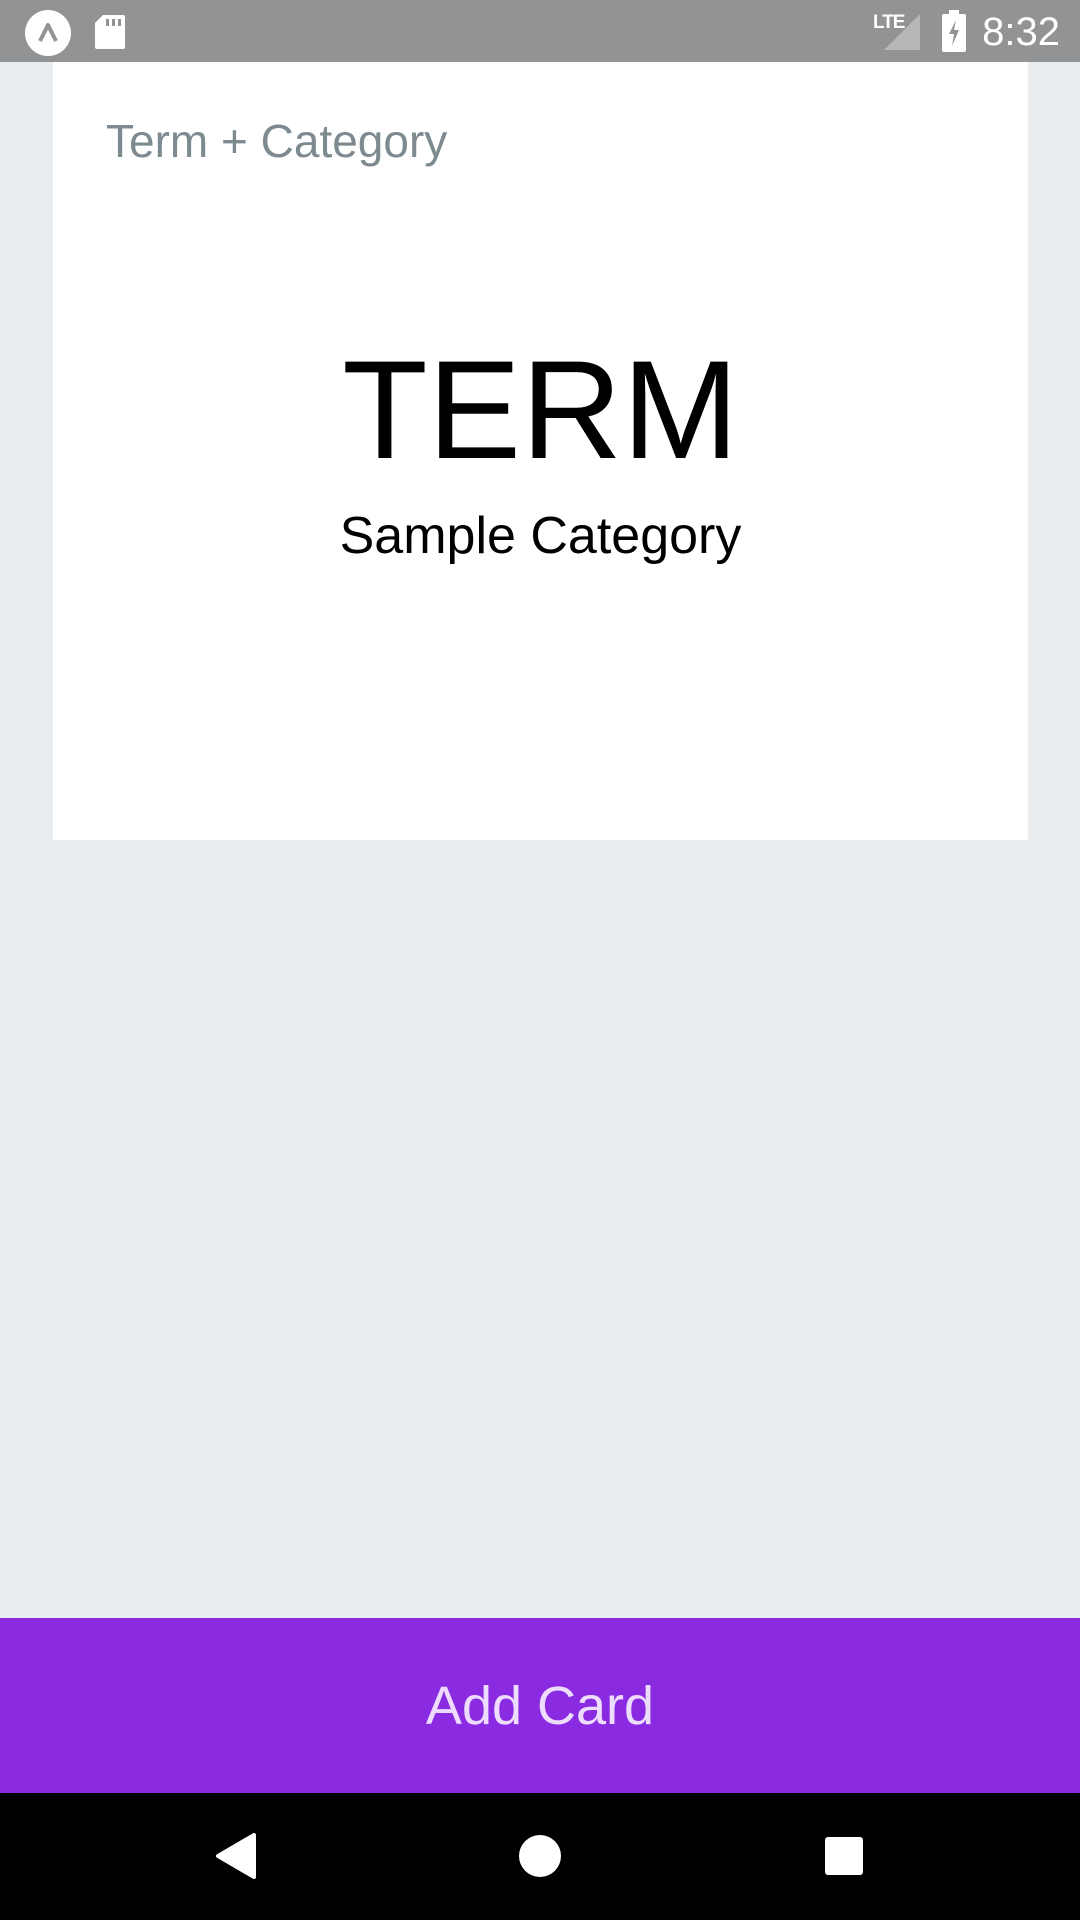 The image size is (1080, 1920). What do you see at coordinates (236, 1856) in the screenshot?
I see `back-icon` at bounding box center [236, 1856].